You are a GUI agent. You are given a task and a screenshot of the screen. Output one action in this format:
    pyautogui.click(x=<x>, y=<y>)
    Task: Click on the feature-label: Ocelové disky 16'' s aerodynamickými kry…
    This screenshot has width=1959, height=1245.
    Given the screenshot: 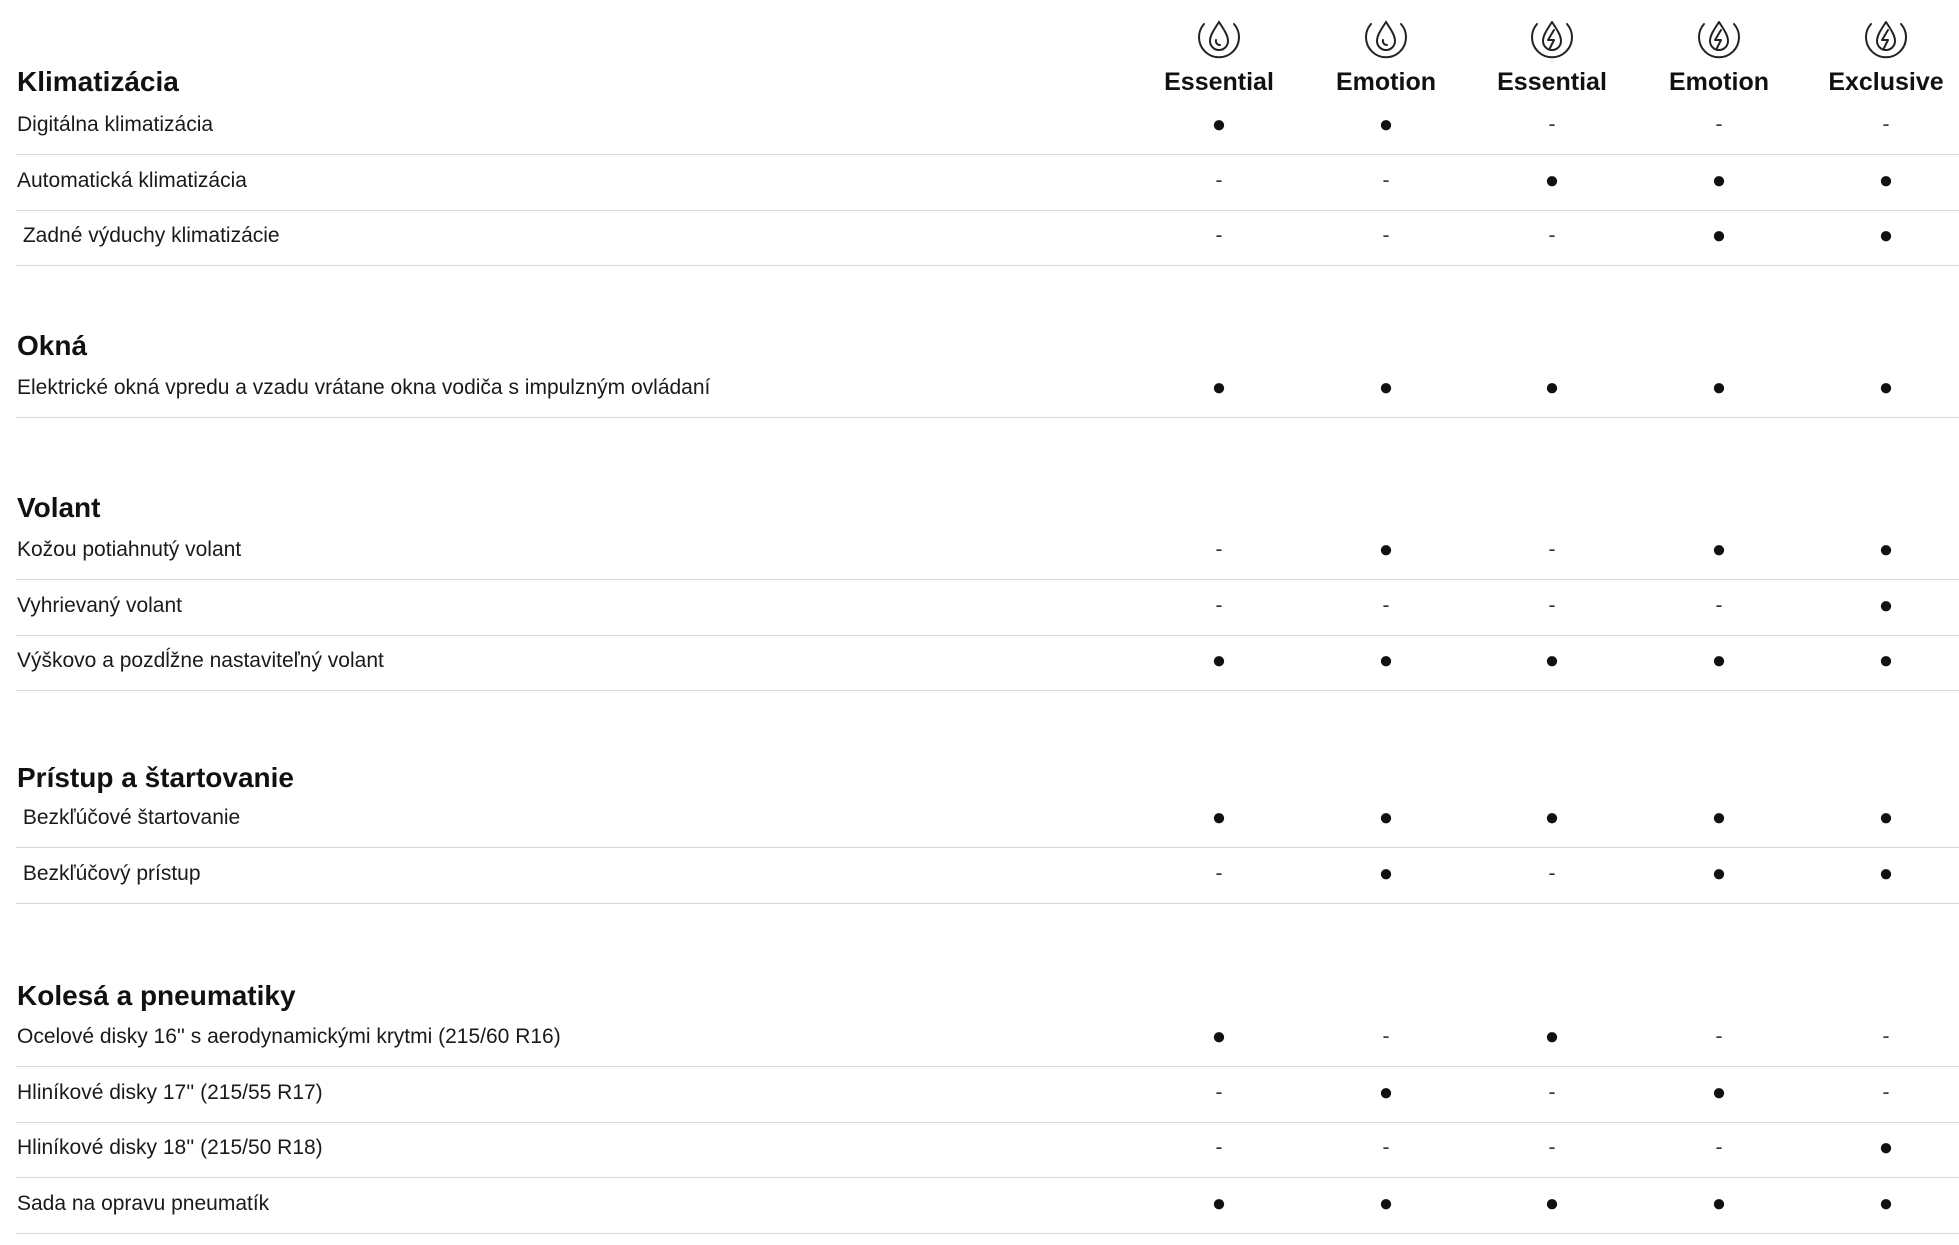 What is the action you would take?
    pyautogui.click(x=289, y=1036)
    